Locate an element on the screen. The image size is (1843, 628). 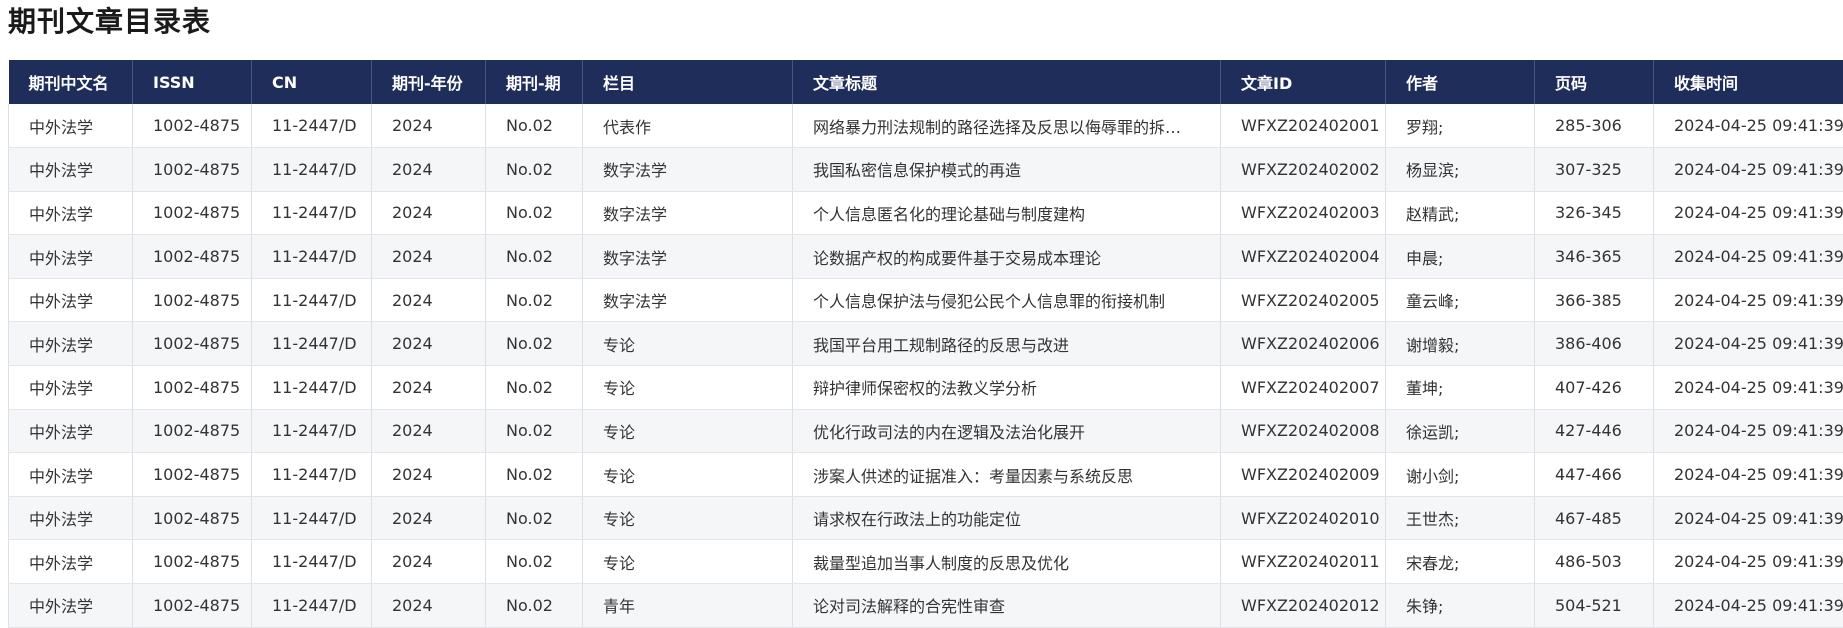
column-header-article-id: 文章ID is located at coordinates (1303, 82).